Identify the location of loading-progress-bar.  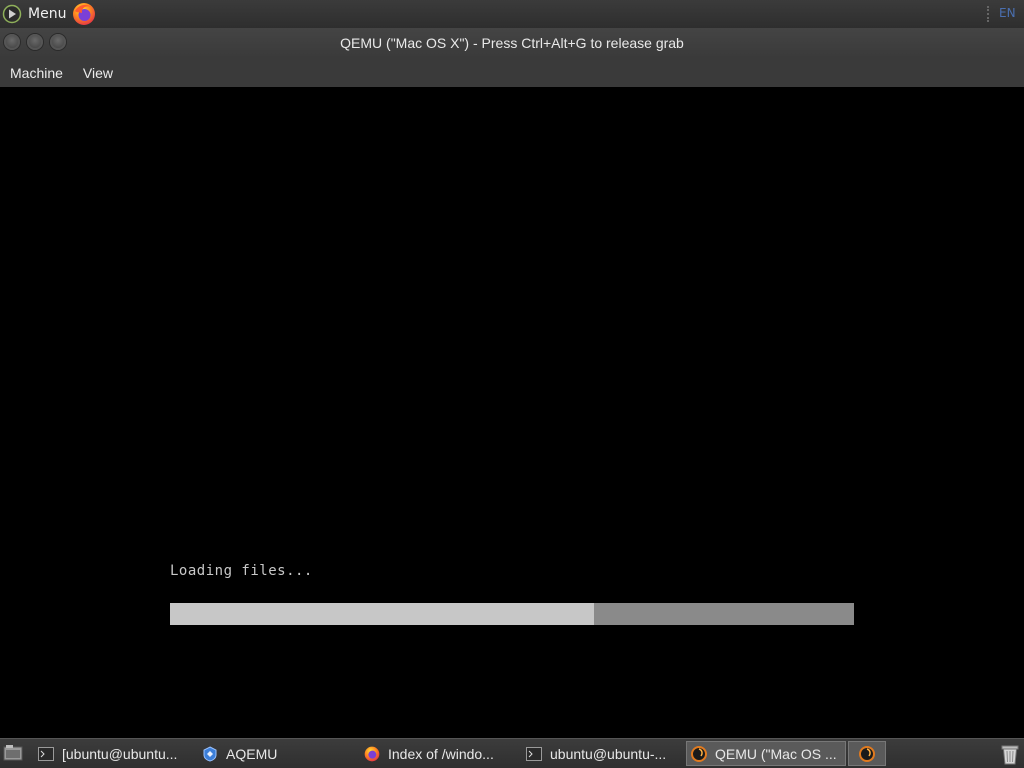
(512, 614).